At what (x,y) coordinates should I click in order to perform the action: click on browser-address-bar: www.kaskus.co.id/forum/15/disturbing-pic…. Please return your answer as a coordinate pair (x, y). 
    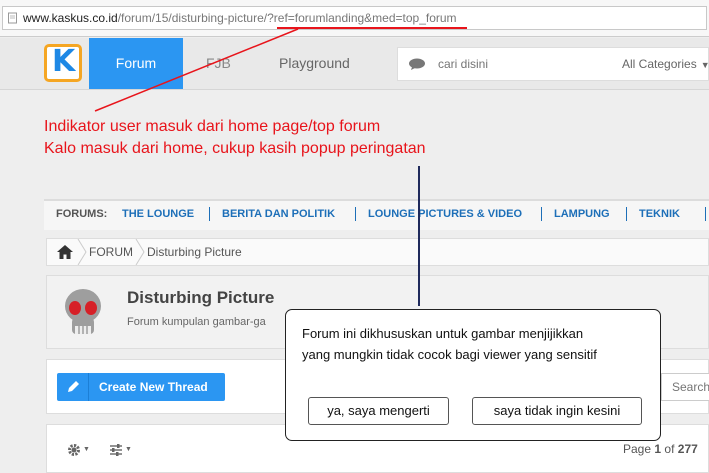
    Looking at the image, I should click on (354, 18).